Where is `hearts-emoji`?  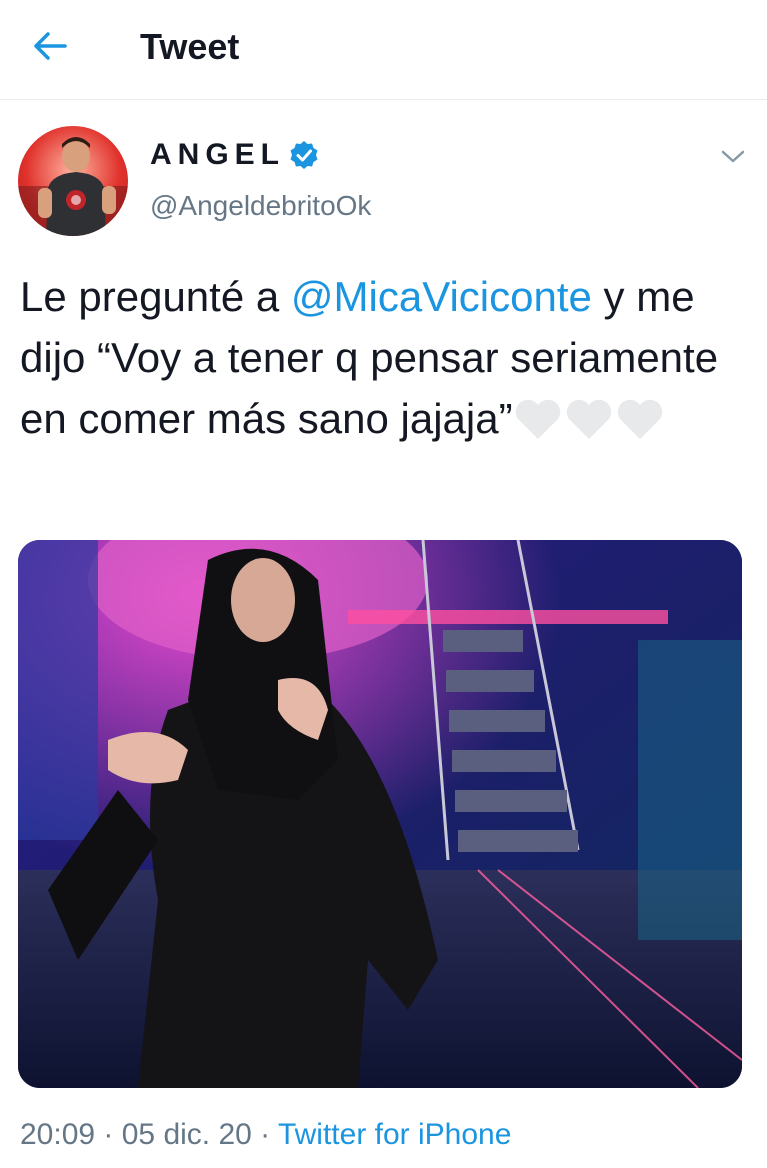
hearts-emoji is located at coordinates (588, 426).